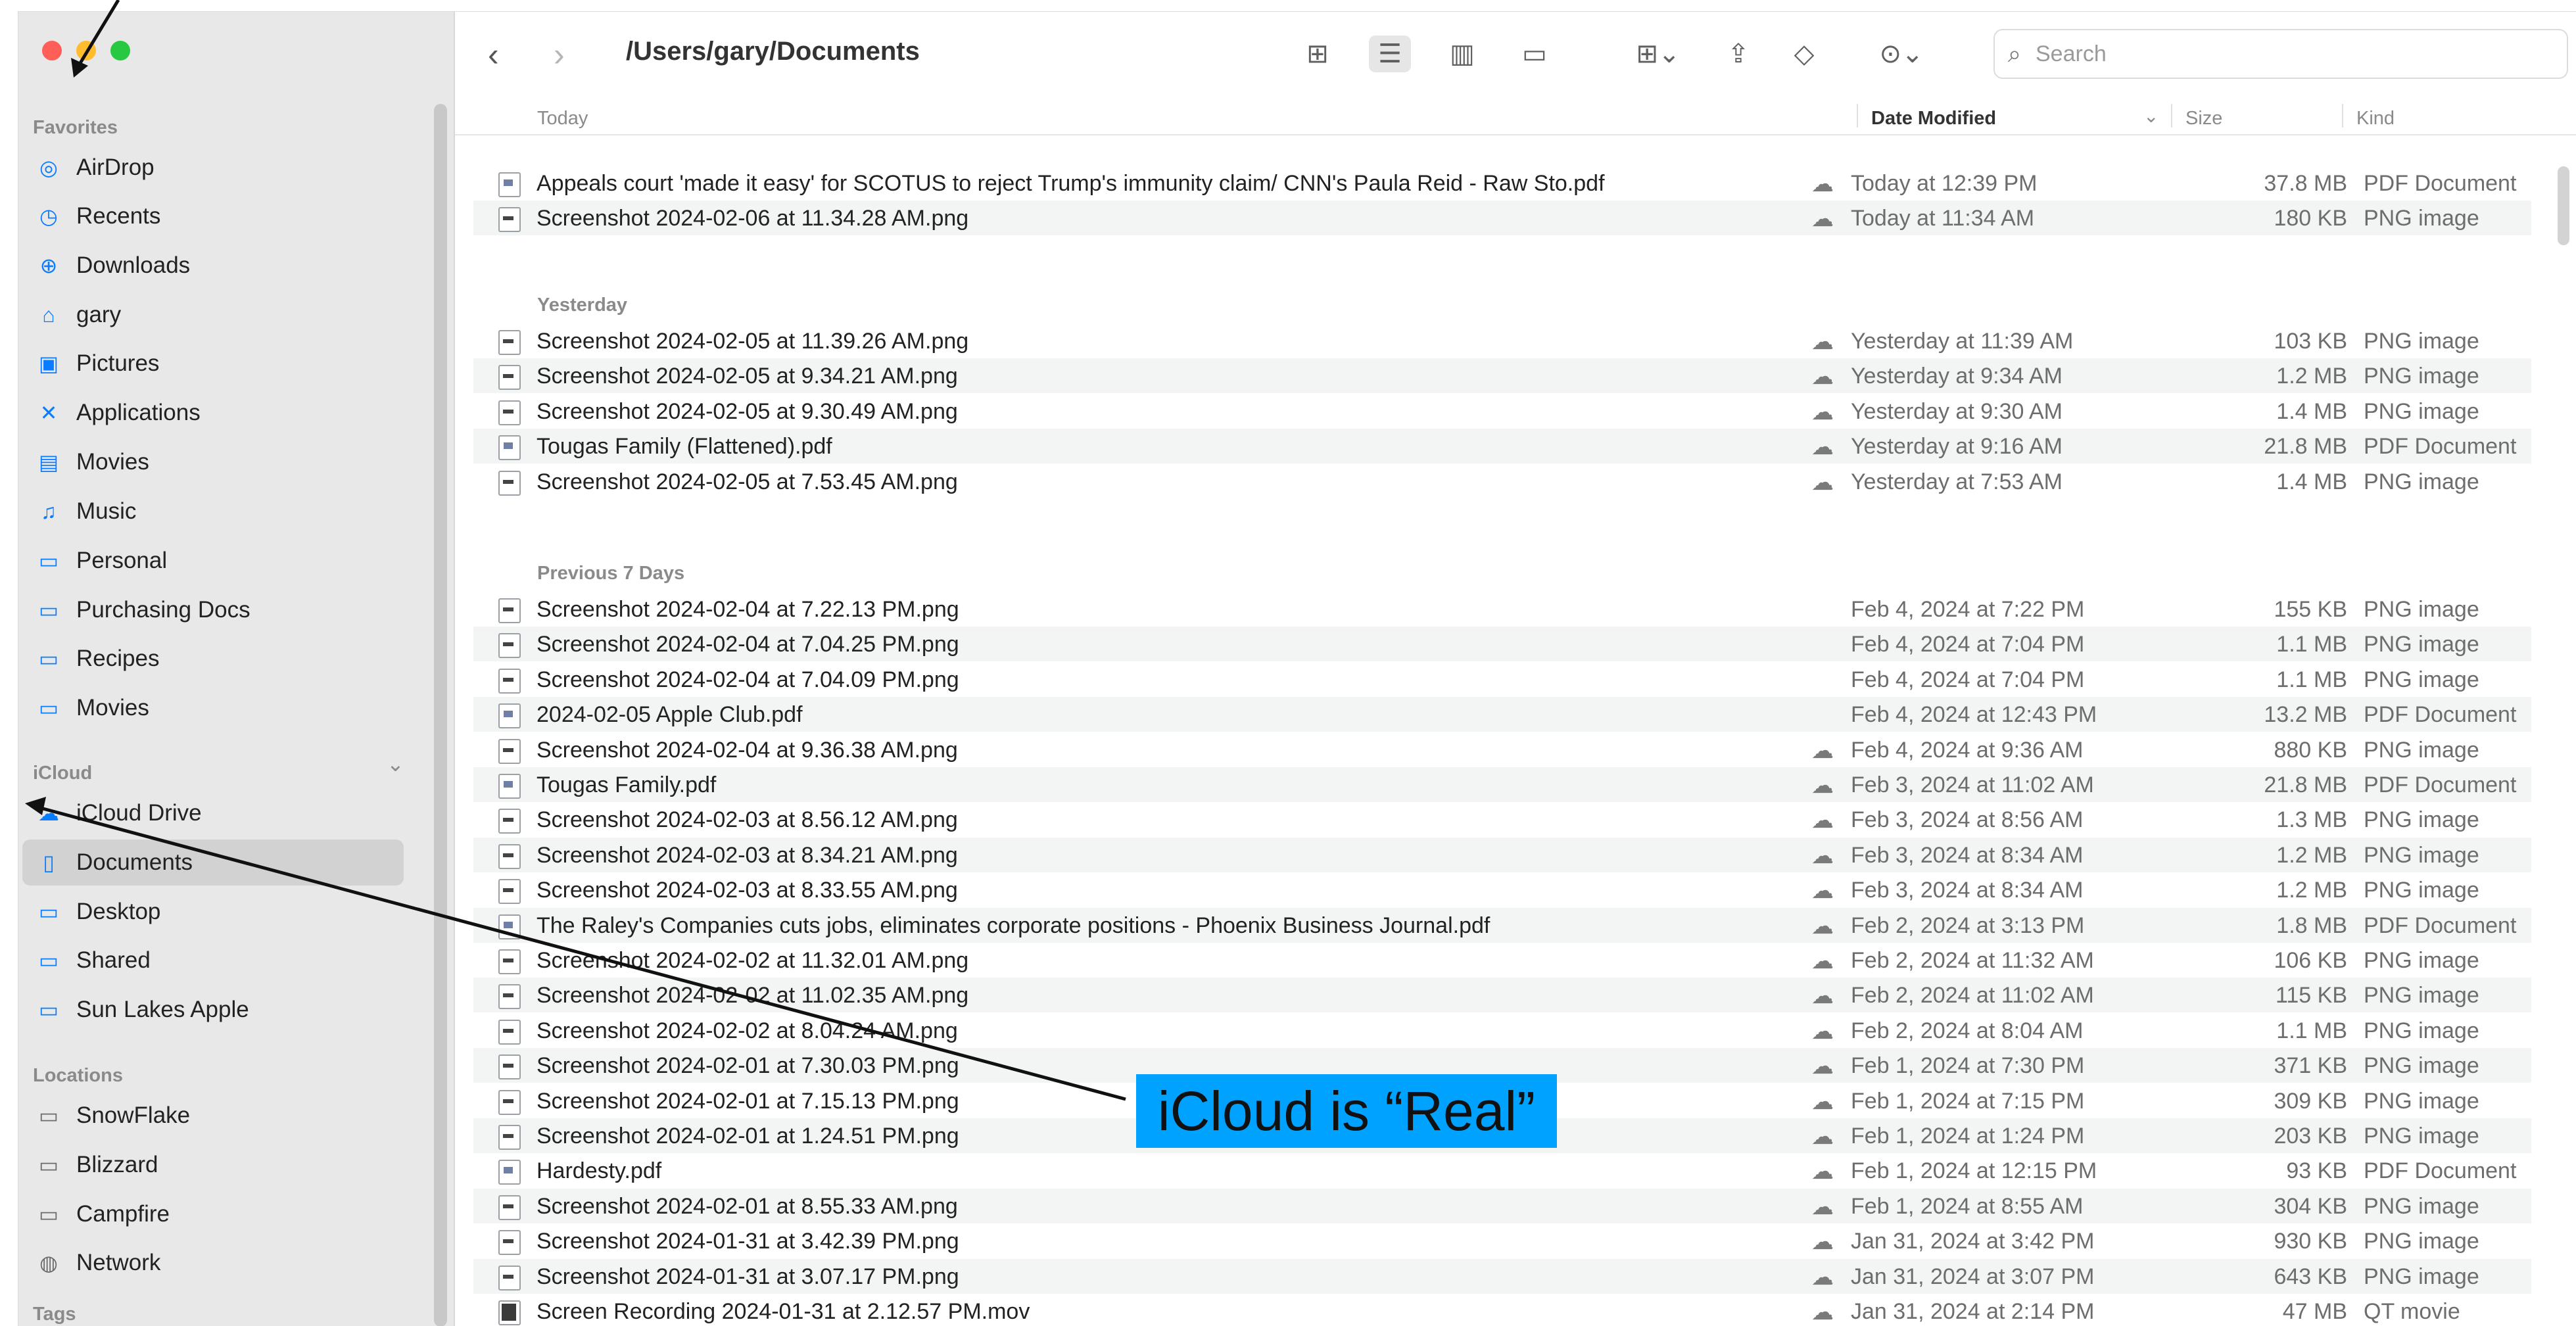 Image resolution: width=2576 pixels, height=1326 pixels. I want to click on zoom-window-button, so click(120, 50).